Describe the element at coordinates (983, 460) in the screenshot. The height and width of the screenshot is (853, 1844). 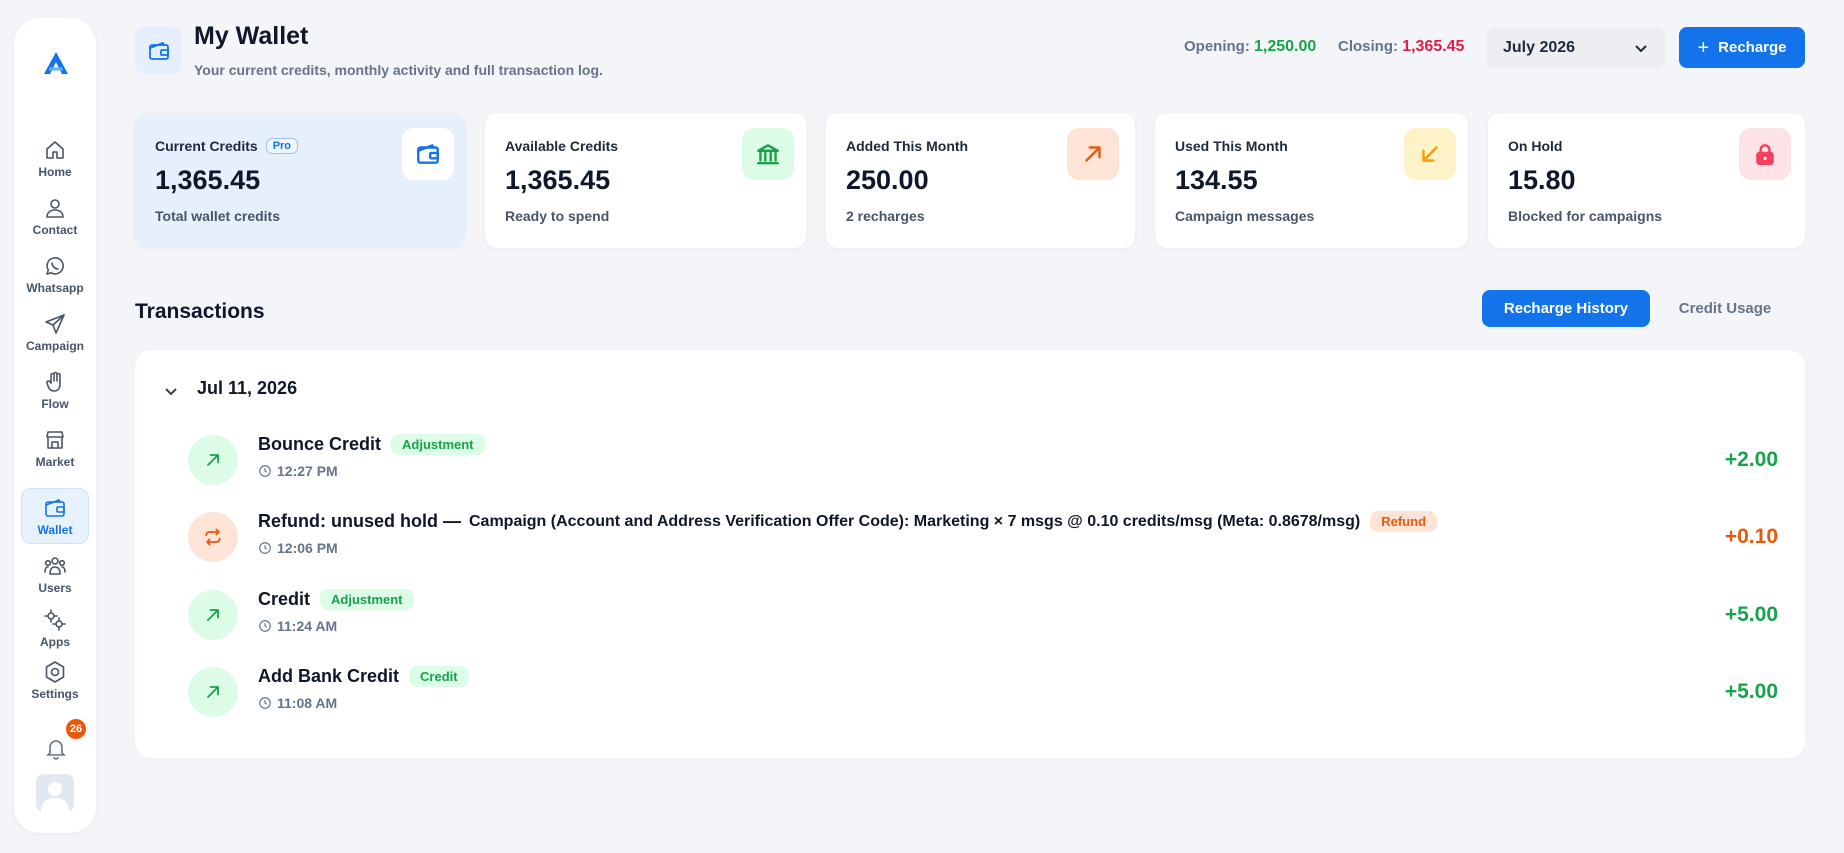
I see `transaction-row: Bounce Credit Adjustment 12:27 PM +2.00` at that location.